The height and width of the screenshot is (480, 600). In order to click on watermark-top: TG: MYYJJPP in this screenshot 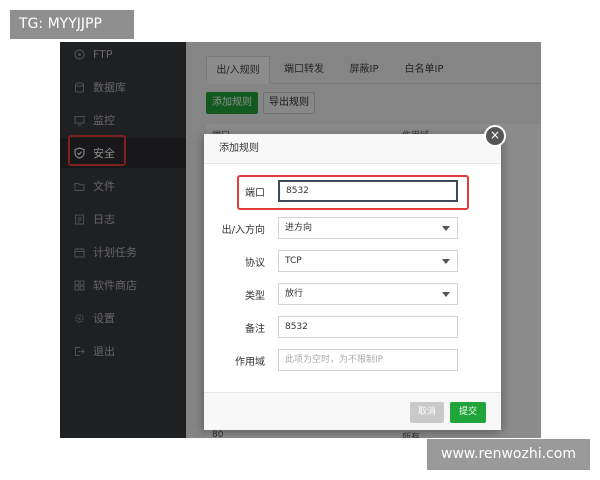, I will do `click(72, 24)`.